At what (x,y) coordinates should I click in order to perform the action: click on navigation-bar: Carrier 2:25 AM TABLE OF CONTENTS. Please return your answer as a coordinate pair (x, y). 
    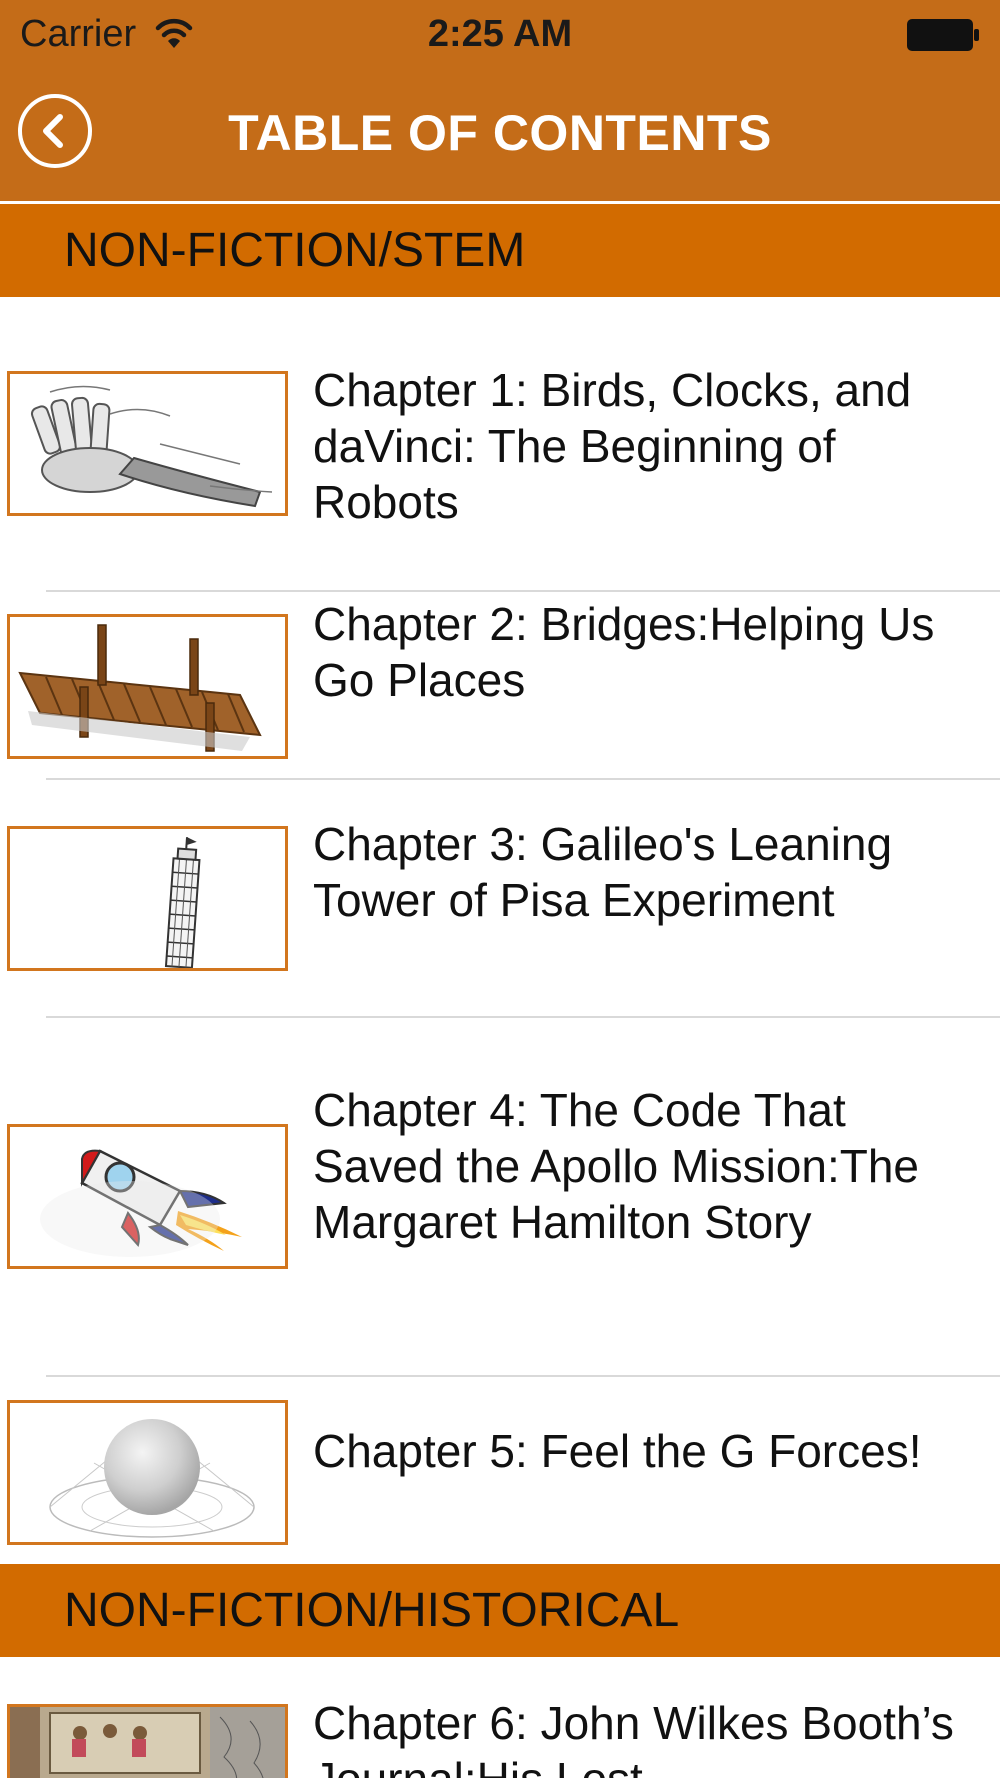
    Looking at the image, I should click on (500, 100).